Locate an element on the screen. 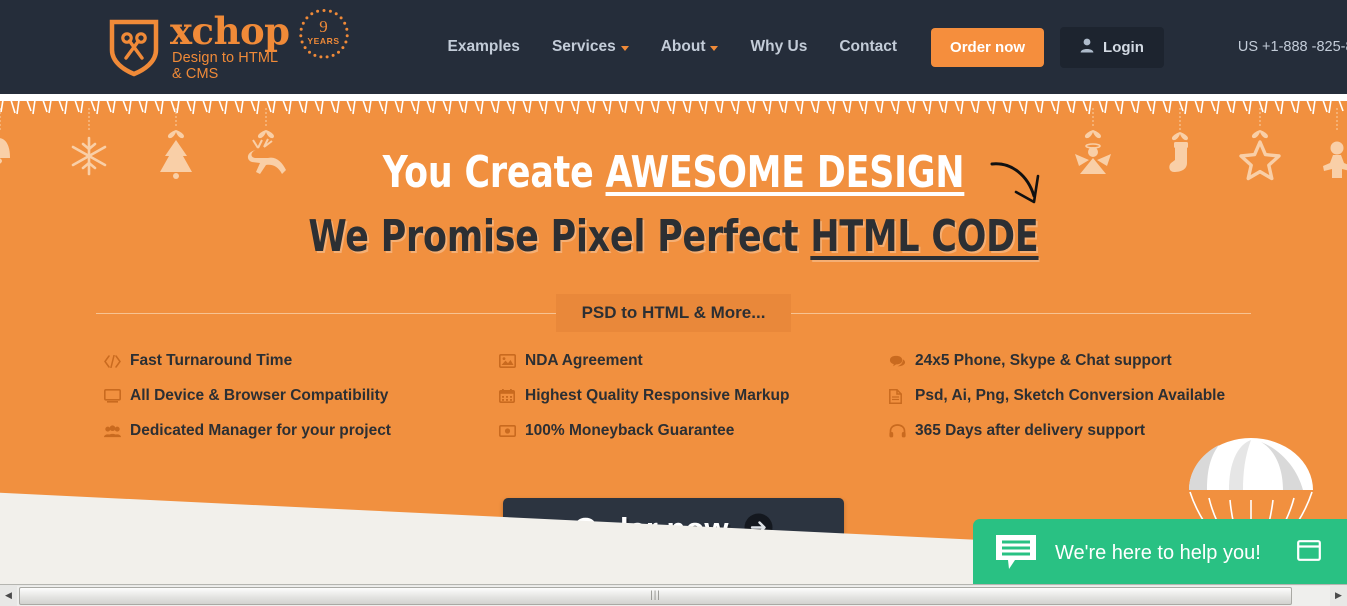 This screenshot has width=1347, height=606. users-icon is located at coordinates (112, 431).